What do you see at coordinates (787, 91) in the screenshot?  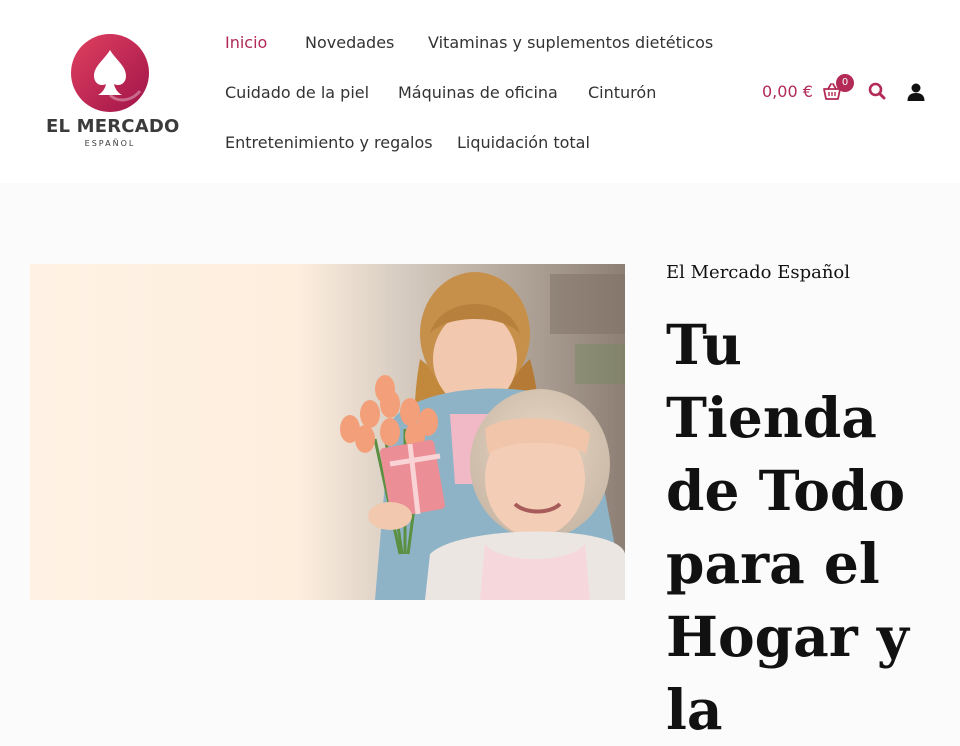 I see `cart-total: 0,00 €` at bounding box center [787, 91].